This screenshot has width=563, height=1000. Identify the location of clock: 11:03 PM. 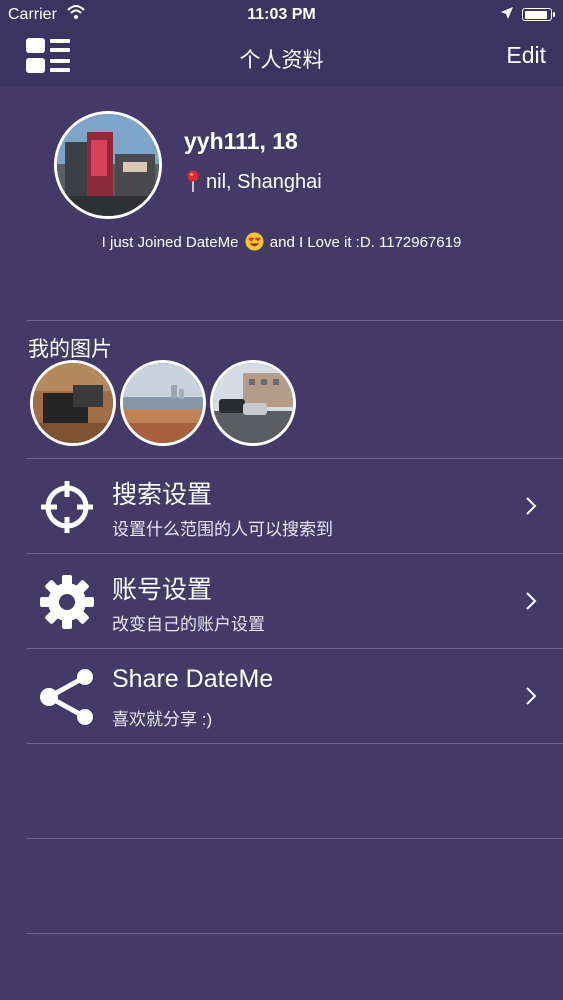
(281, 14).